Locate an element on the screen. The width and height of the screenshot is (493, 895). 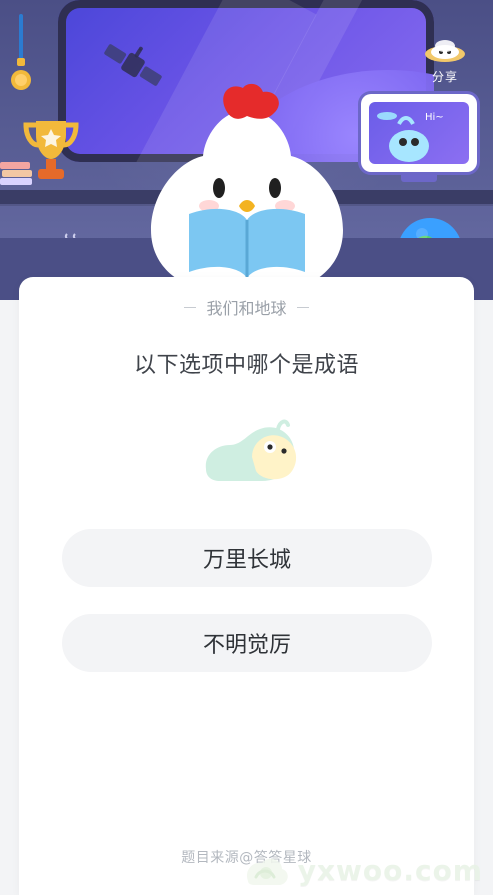
tv-illustration: Hi~ is located at coordinates (419, 133).